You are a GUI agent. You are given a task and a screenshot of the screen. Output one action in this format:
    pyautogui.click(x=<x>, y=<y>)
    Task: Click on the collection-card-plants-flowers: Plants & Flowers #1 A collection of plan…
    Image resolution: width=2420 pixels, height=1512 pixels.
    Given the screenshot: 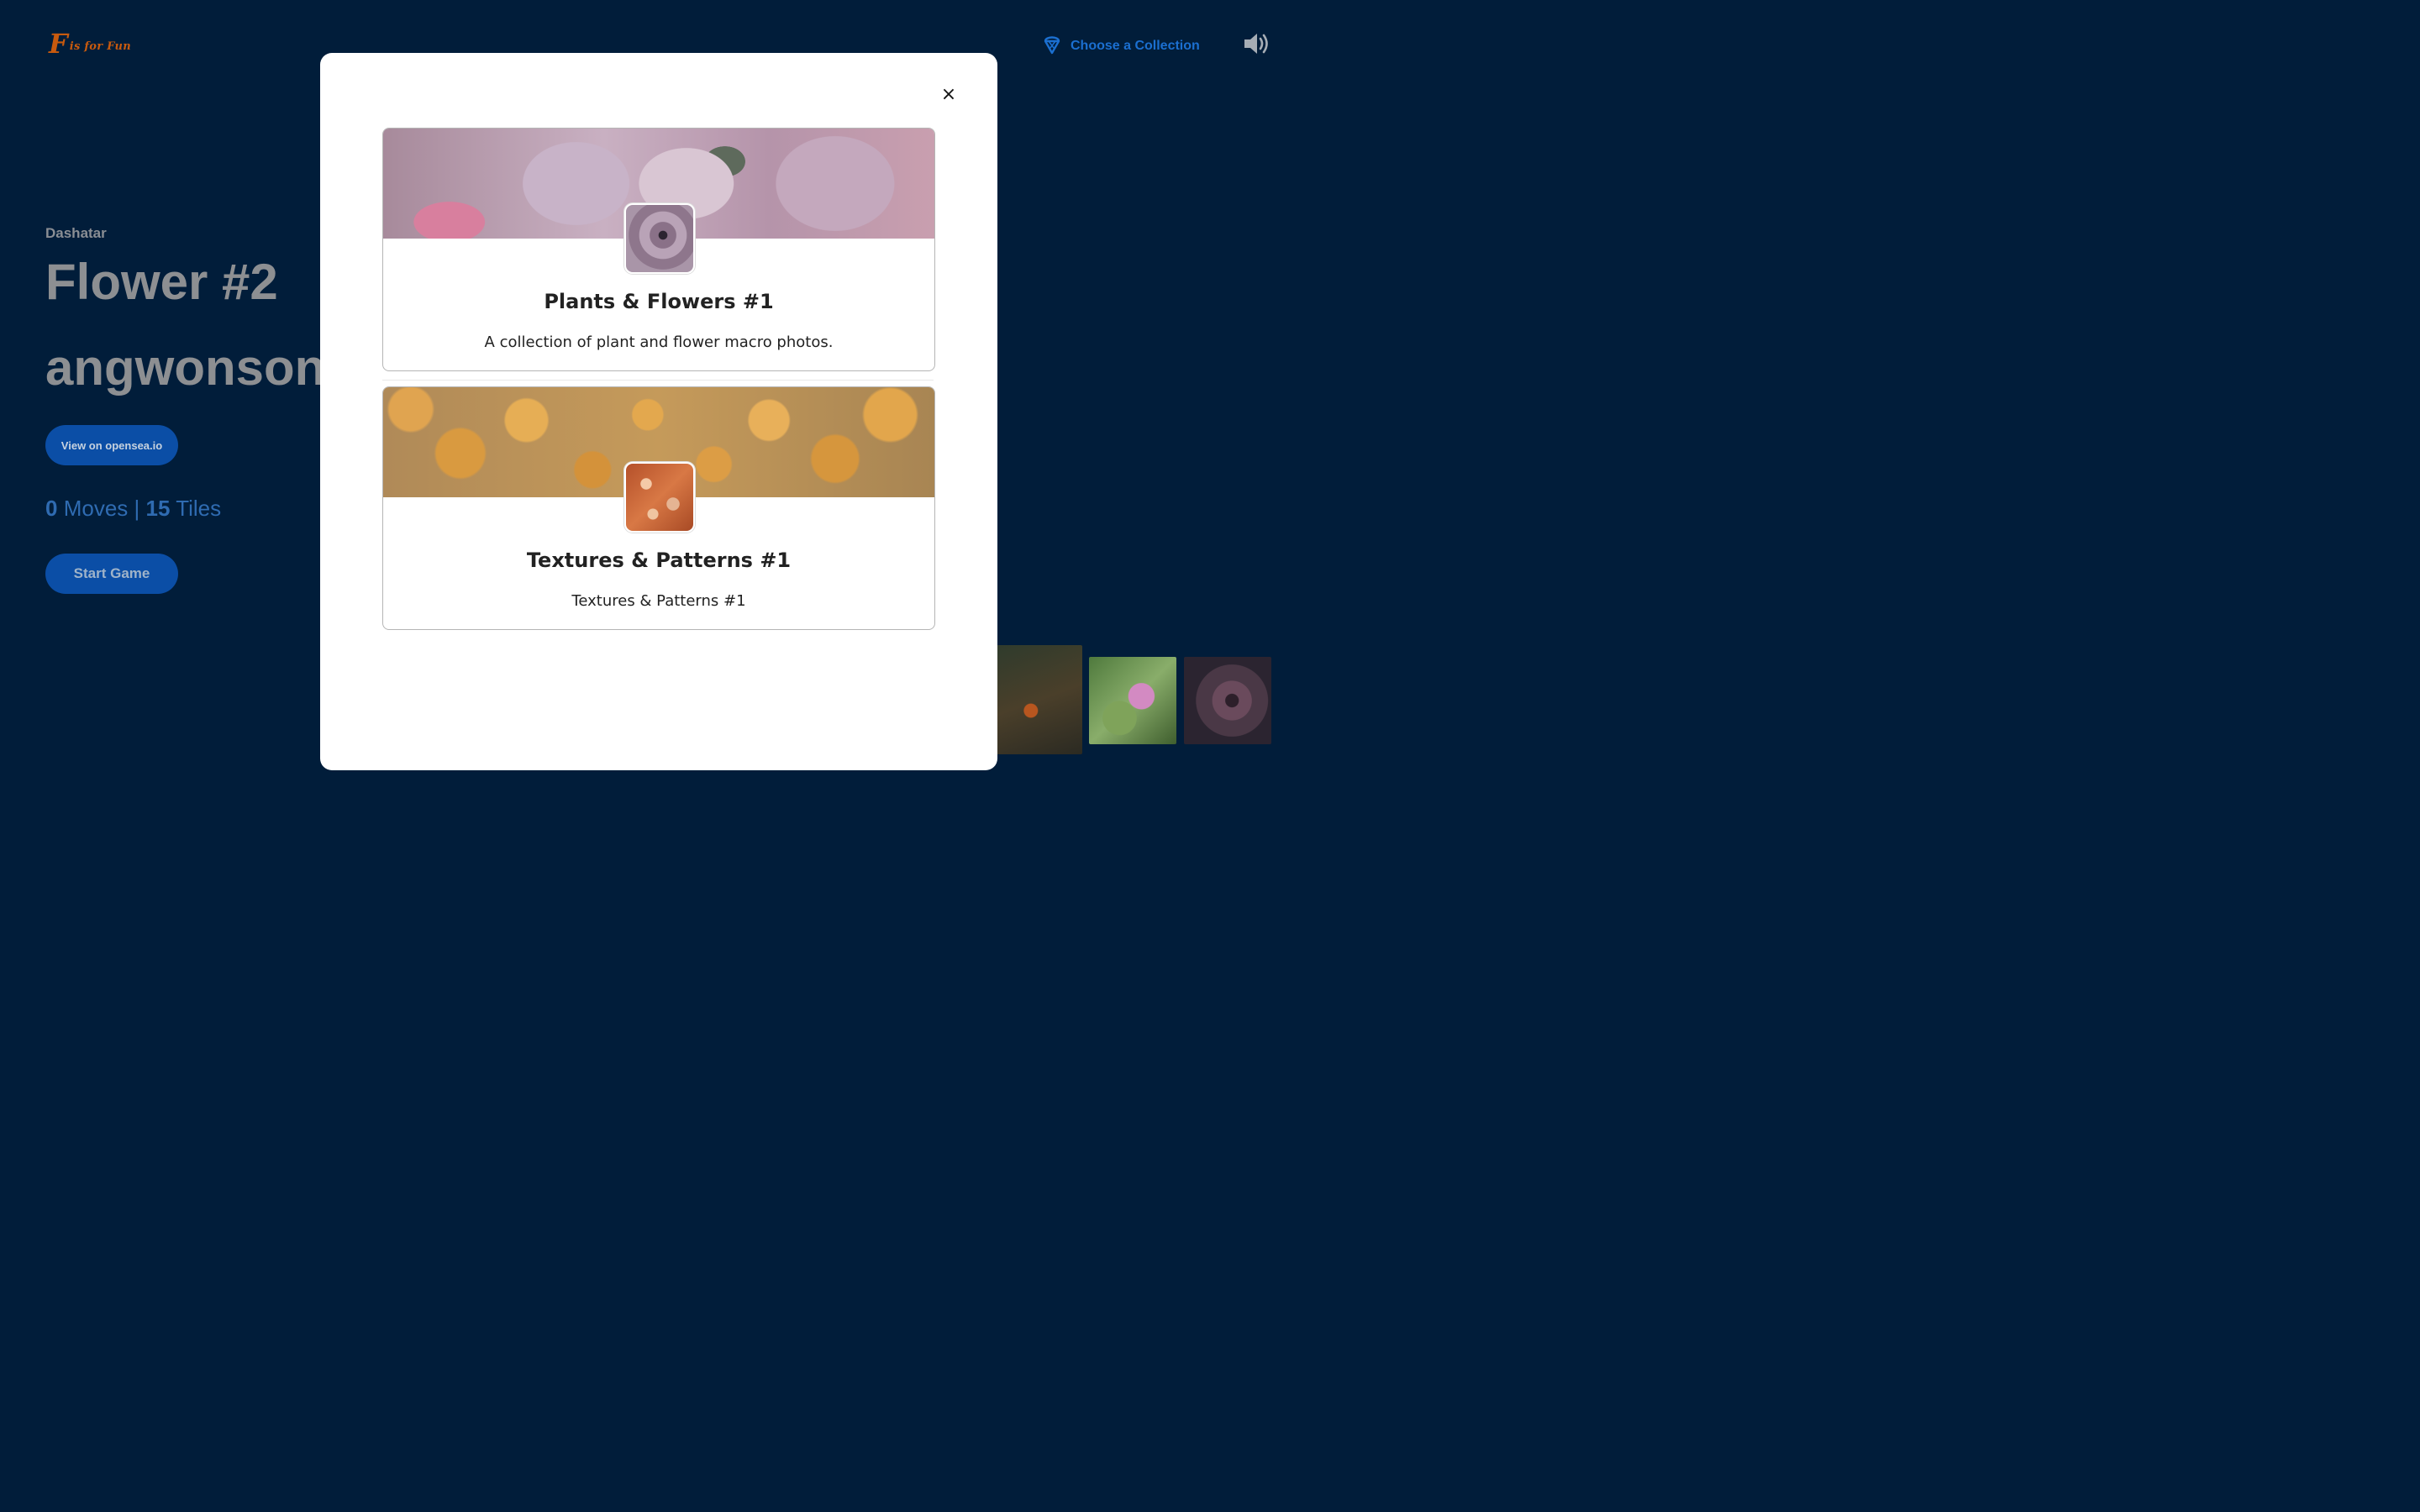 What is the action you would take?
    pyautogui.click(x=658, y=249)
    